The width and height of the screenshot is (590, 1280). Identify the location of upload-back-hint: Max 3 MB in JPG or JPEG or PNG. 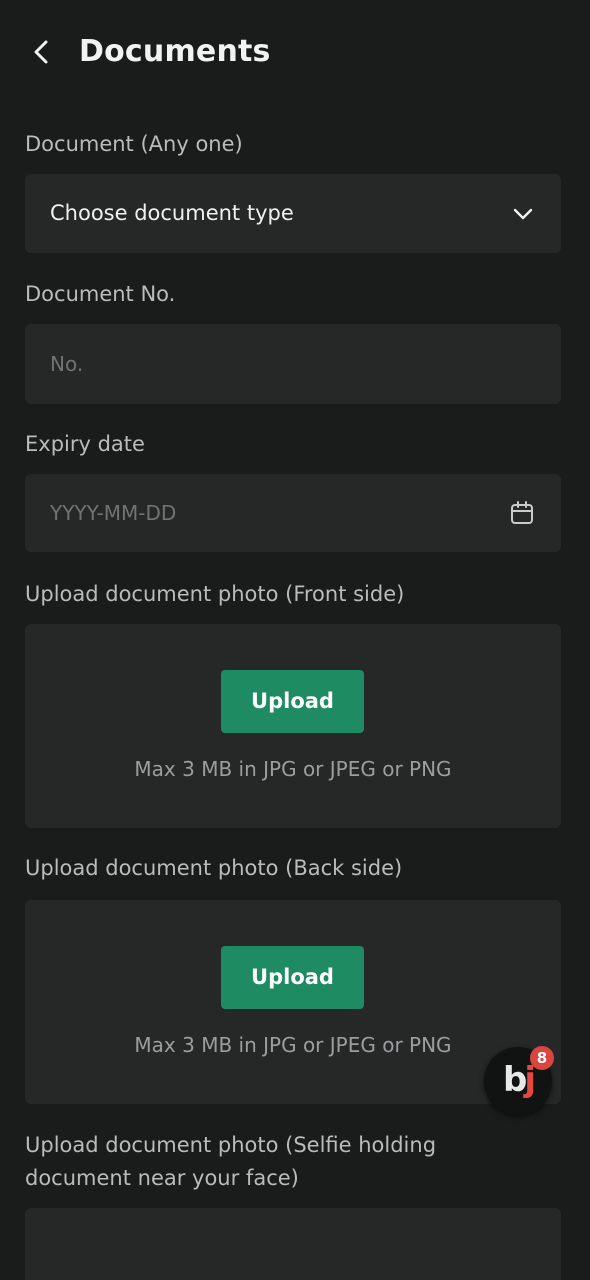
(293, 1045).